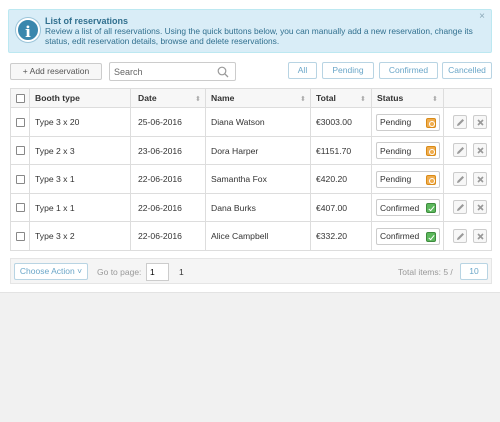 This screenshot has height=422, width=500. What do you see at coordinates (119, 272) in the screenshot?
I see `goto-page-label: Go to page:` at bounding box center [119, 272].